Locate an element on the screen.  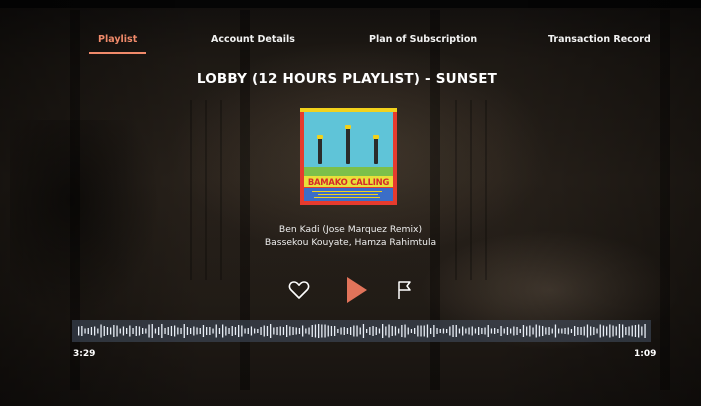
tab-playlist: Playlist is located at coordinates (118, 44).